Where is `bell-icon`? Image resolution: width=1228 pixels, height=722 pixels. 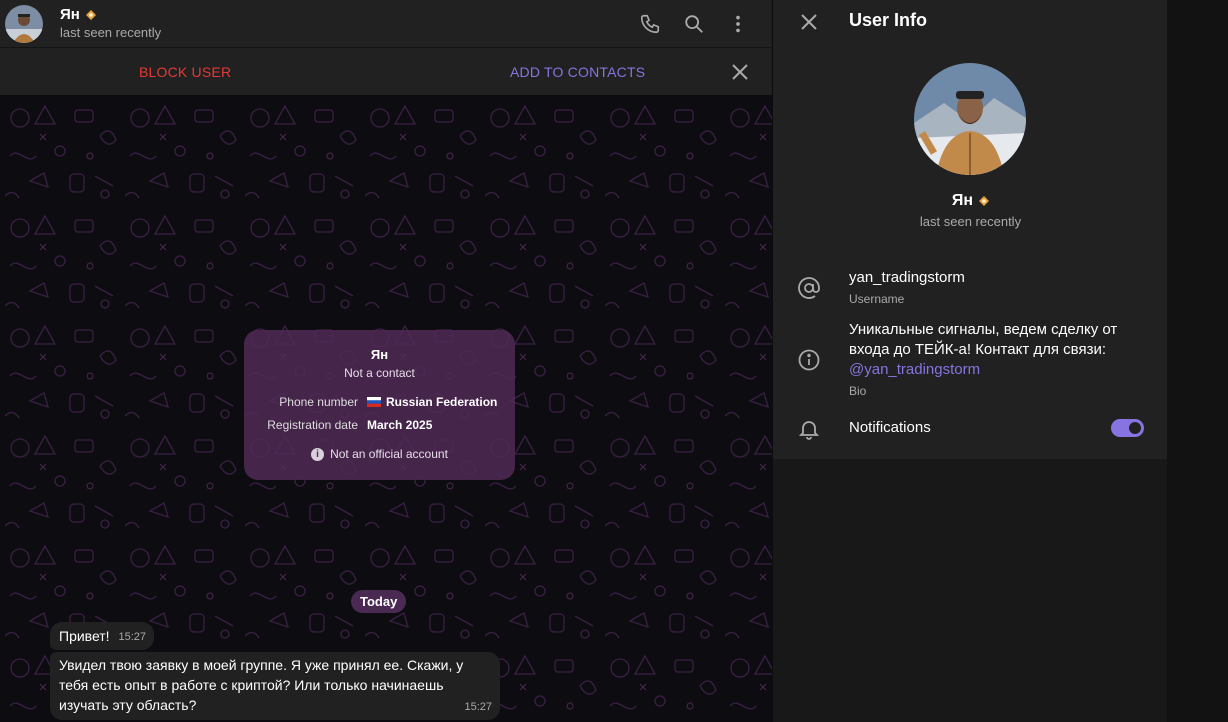
bell-icon is located at coordinates (809, 429).